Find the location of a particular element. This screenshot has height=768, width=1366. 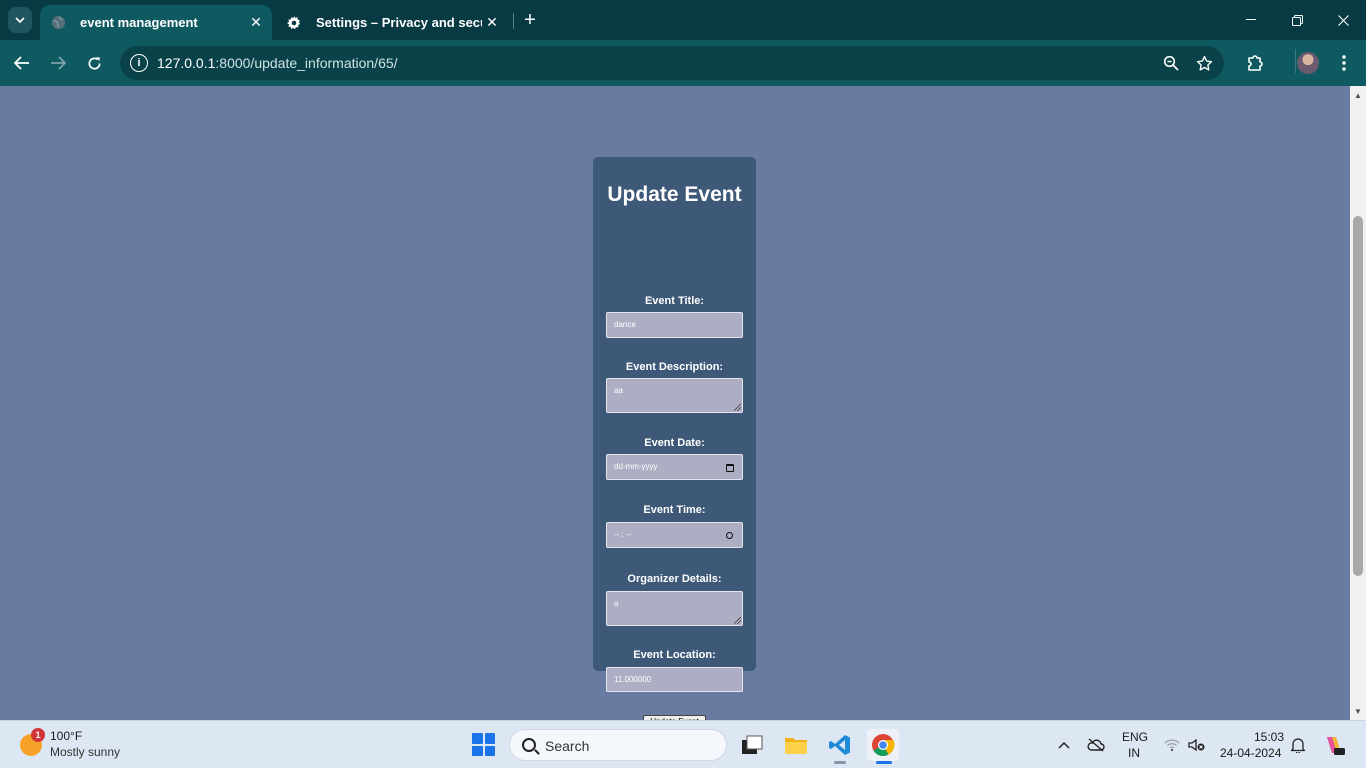

language-indicator: ENG is located at coordinates (1135, 737).